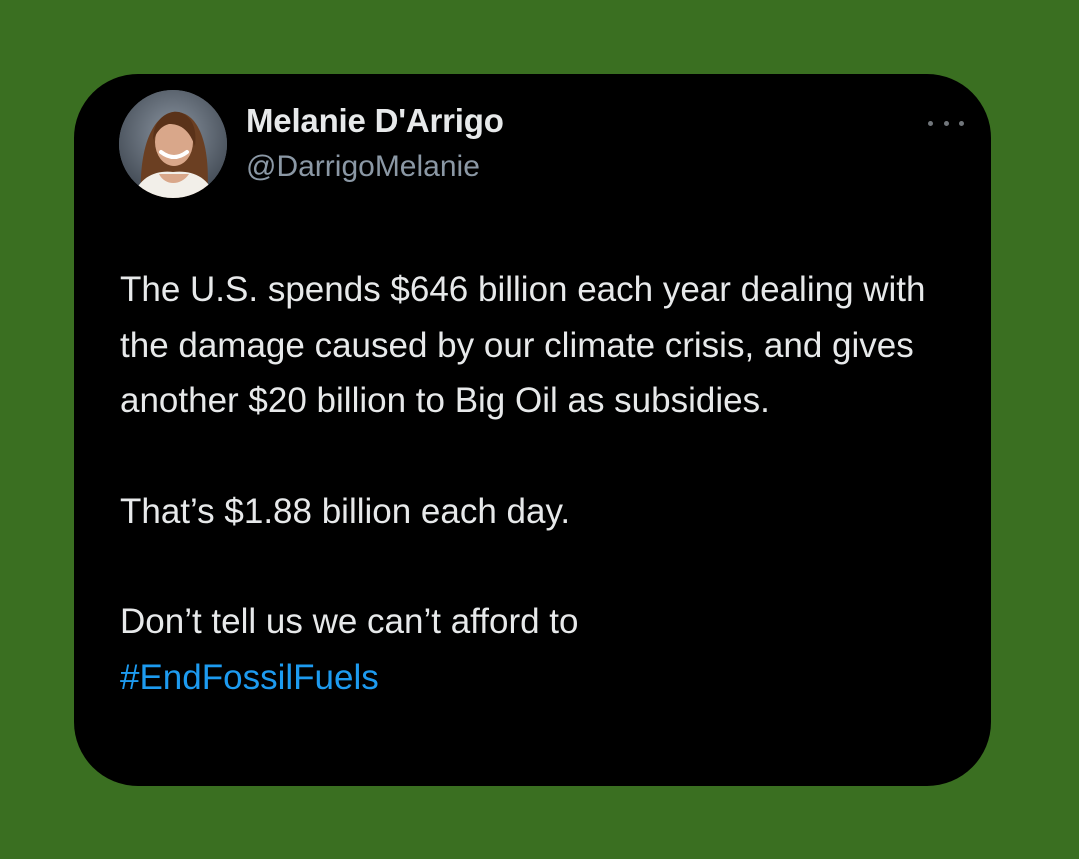  Describe the element at coordinates (249, 677) in the screenshot. I see `hashtag-link: #EndFossilFuels` at that location.